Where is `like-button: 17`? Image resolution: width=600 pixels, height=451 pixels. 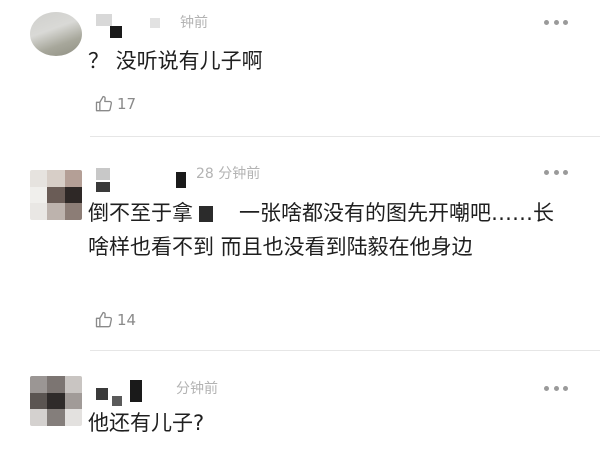
like-button: 17 is located at coordinates (115, 104).